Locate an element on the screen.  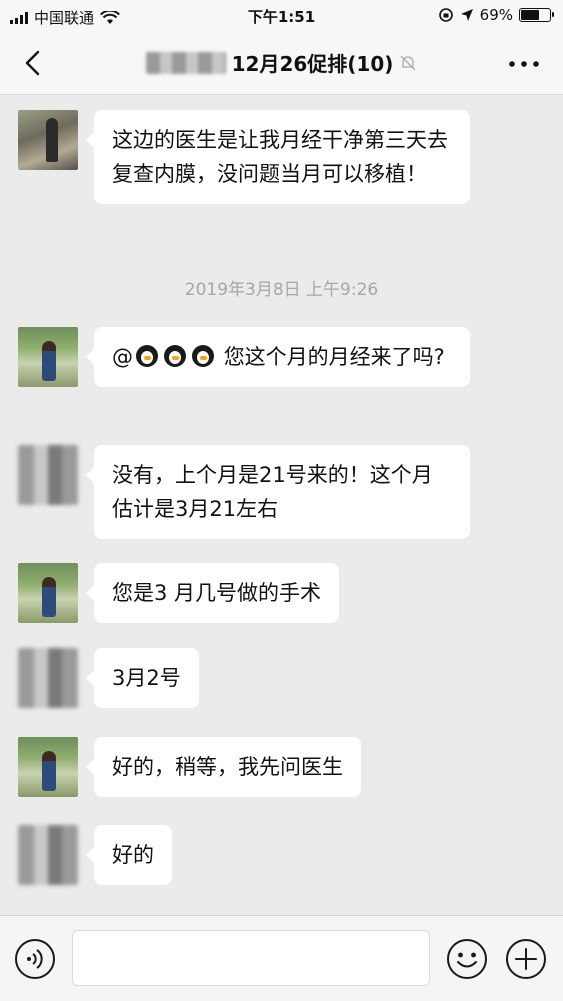
more-dots-icon is located at coordinates (524, 64).